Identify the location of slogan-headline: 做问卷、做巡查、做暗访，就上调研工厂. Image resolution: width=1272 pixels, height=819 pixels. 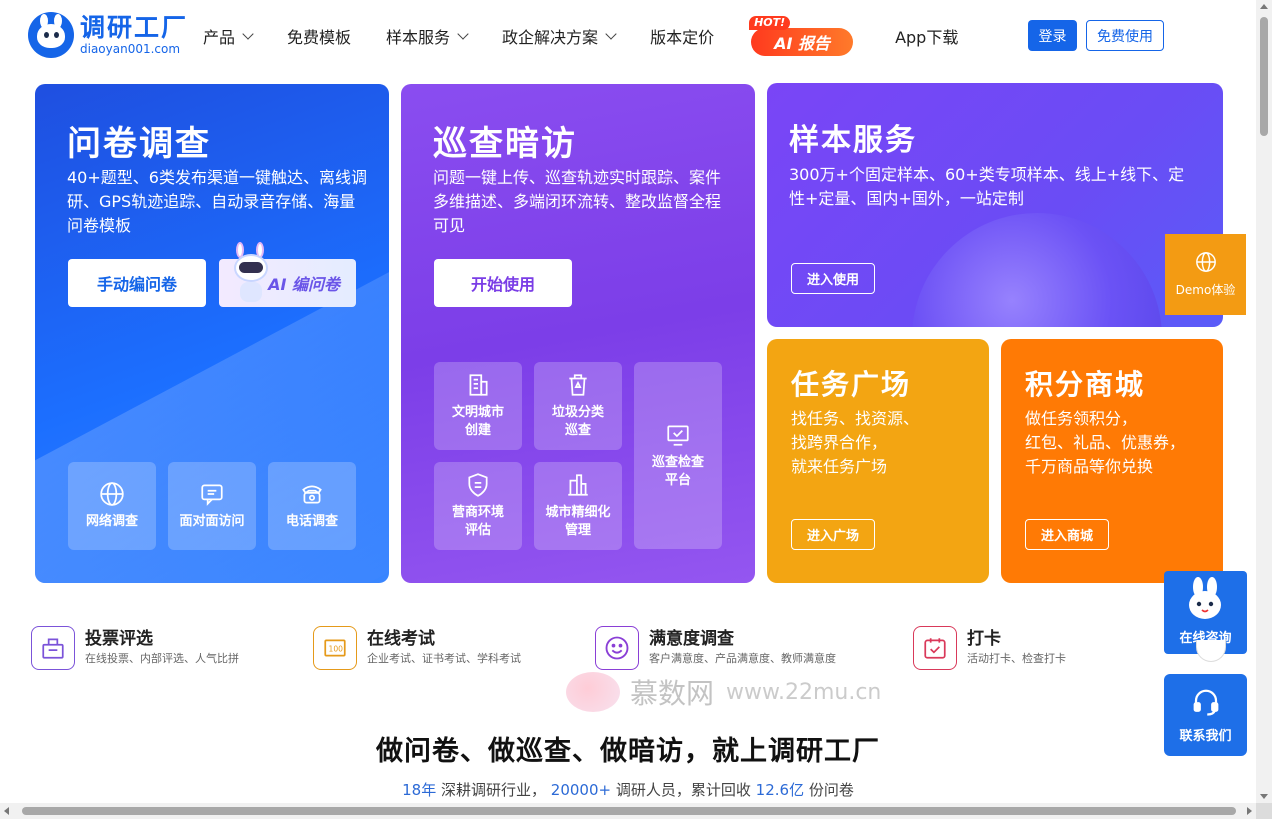
(628, 751).